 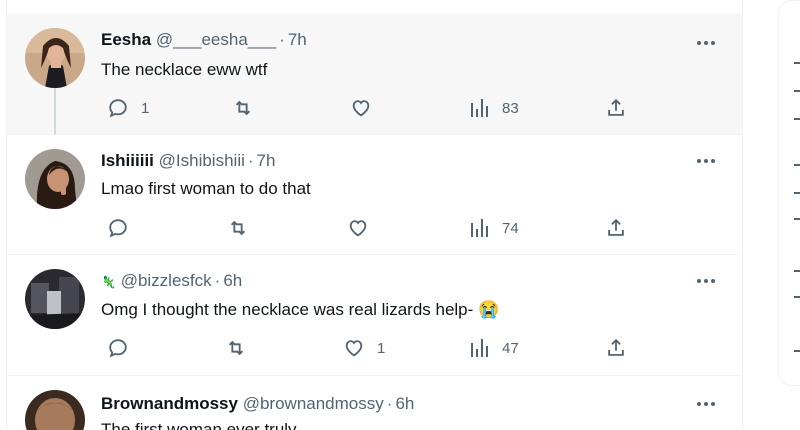 I want to click on author-handle: @___eesha___, so click(x=216, y=39).